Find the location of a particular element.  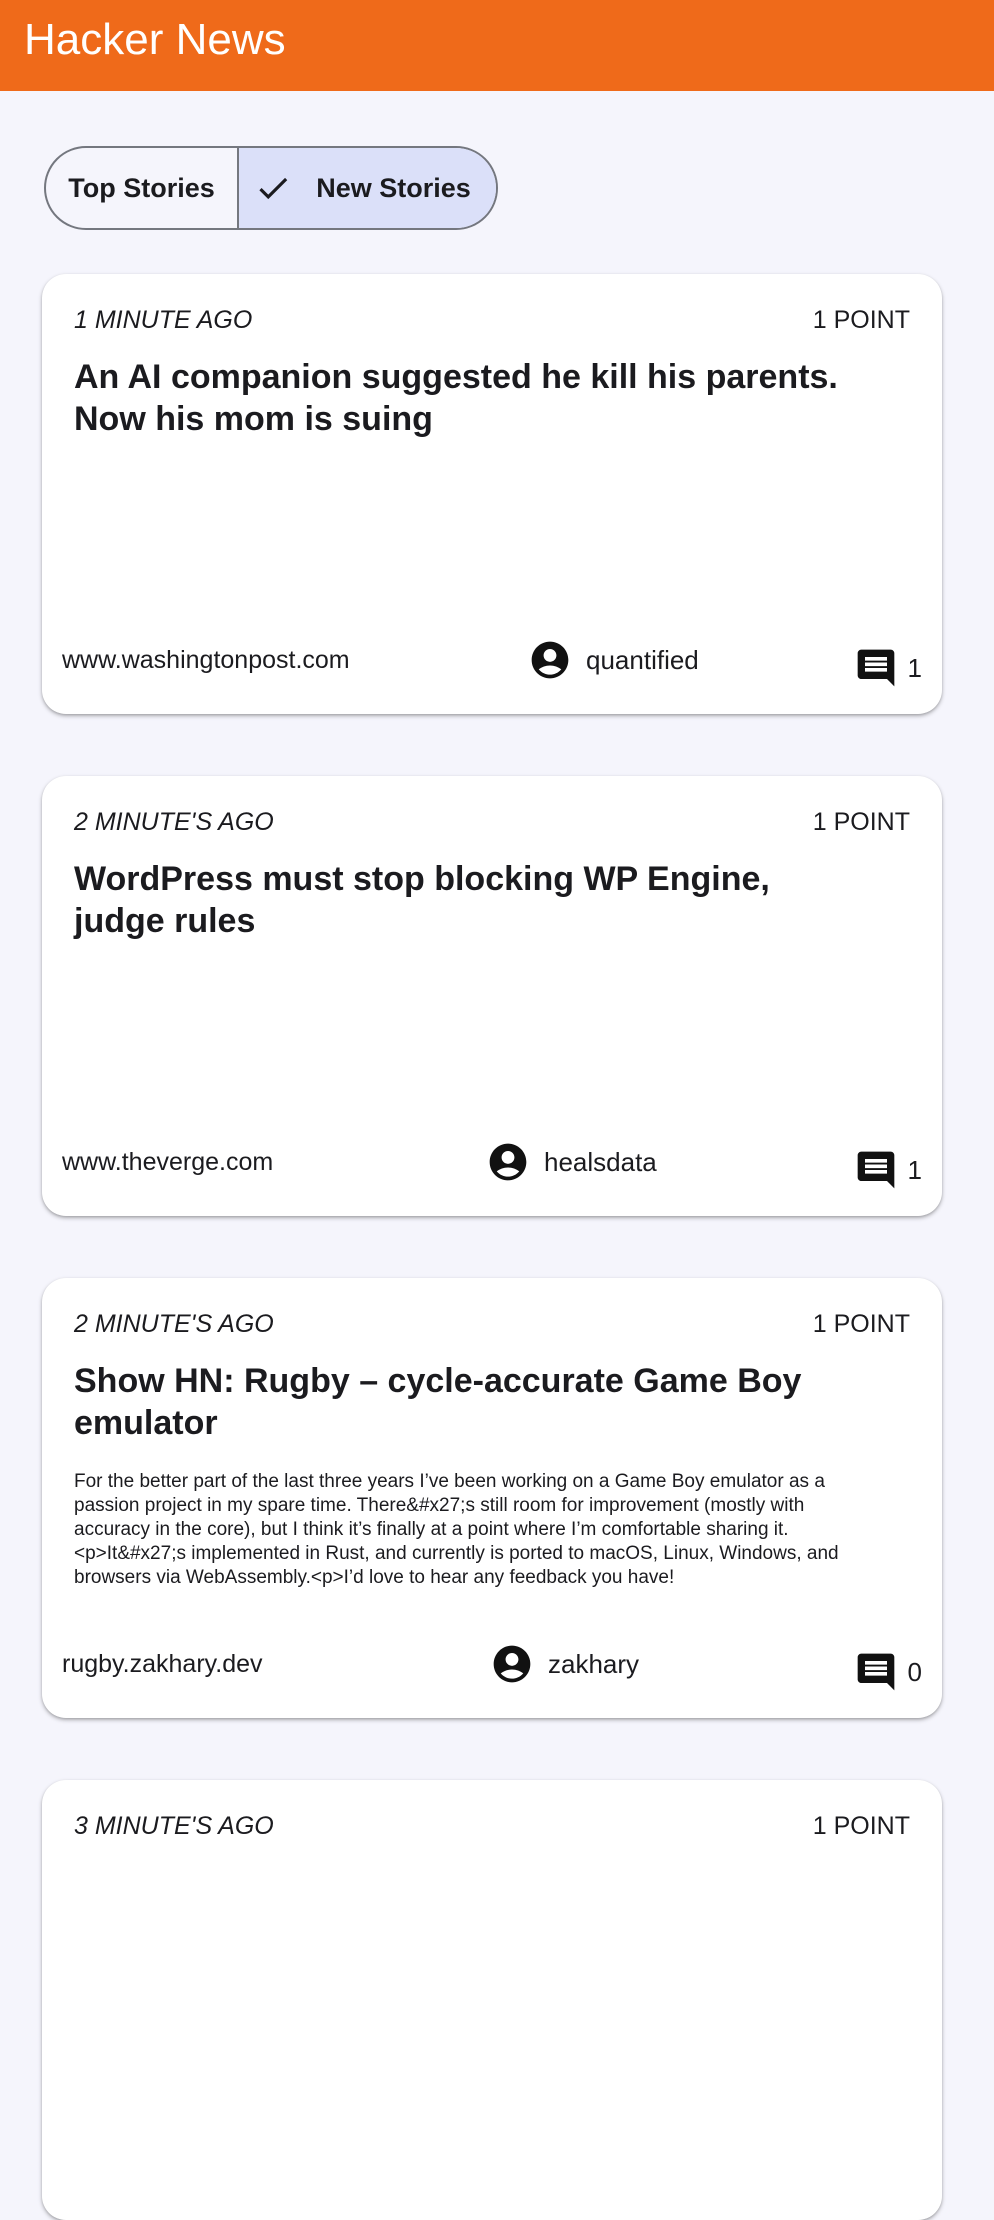

story-author-name: healsdata is located at coordinates (600, 1161).